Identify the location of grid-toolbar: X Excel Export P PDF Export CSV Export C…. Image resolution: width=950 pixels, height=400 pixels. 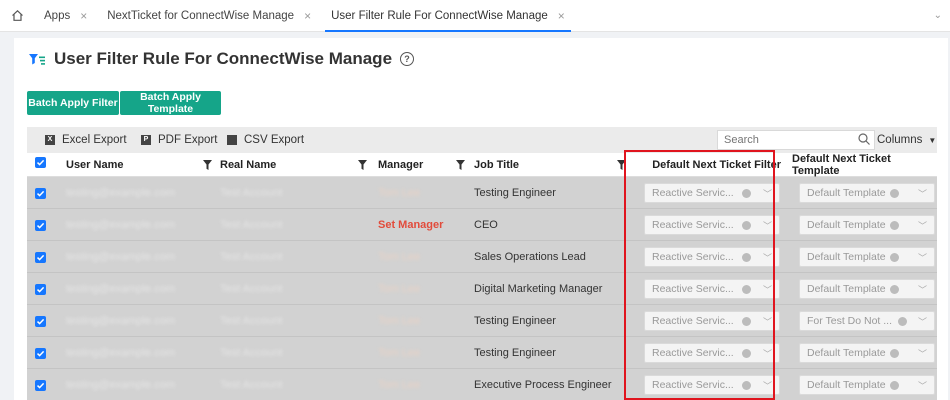
(482, 140).